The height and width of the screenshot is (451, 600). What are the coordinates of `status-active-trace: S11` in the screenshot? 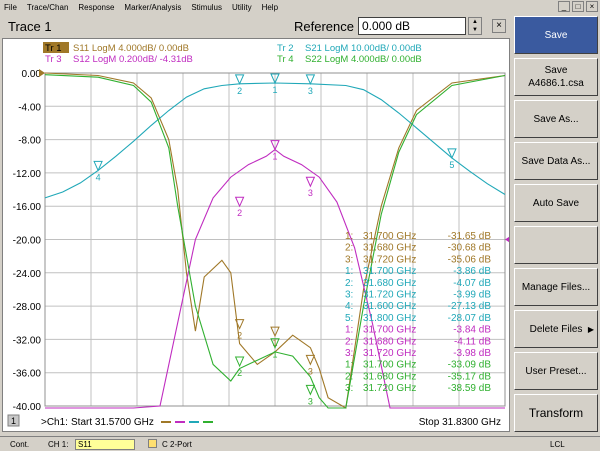 It's located at (105, 444).